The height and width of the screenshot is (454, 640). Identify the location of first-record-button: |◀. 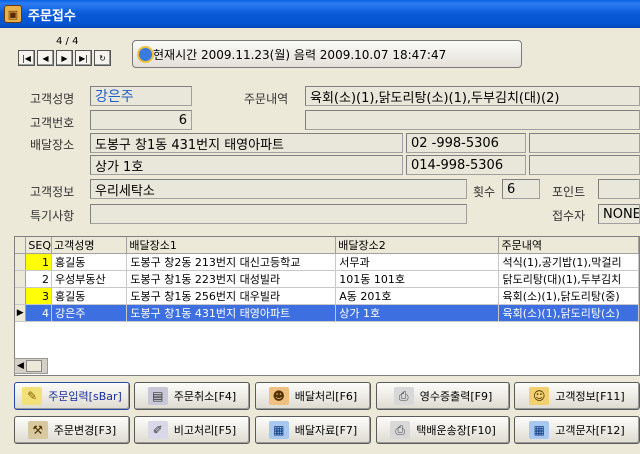
(26, 58).